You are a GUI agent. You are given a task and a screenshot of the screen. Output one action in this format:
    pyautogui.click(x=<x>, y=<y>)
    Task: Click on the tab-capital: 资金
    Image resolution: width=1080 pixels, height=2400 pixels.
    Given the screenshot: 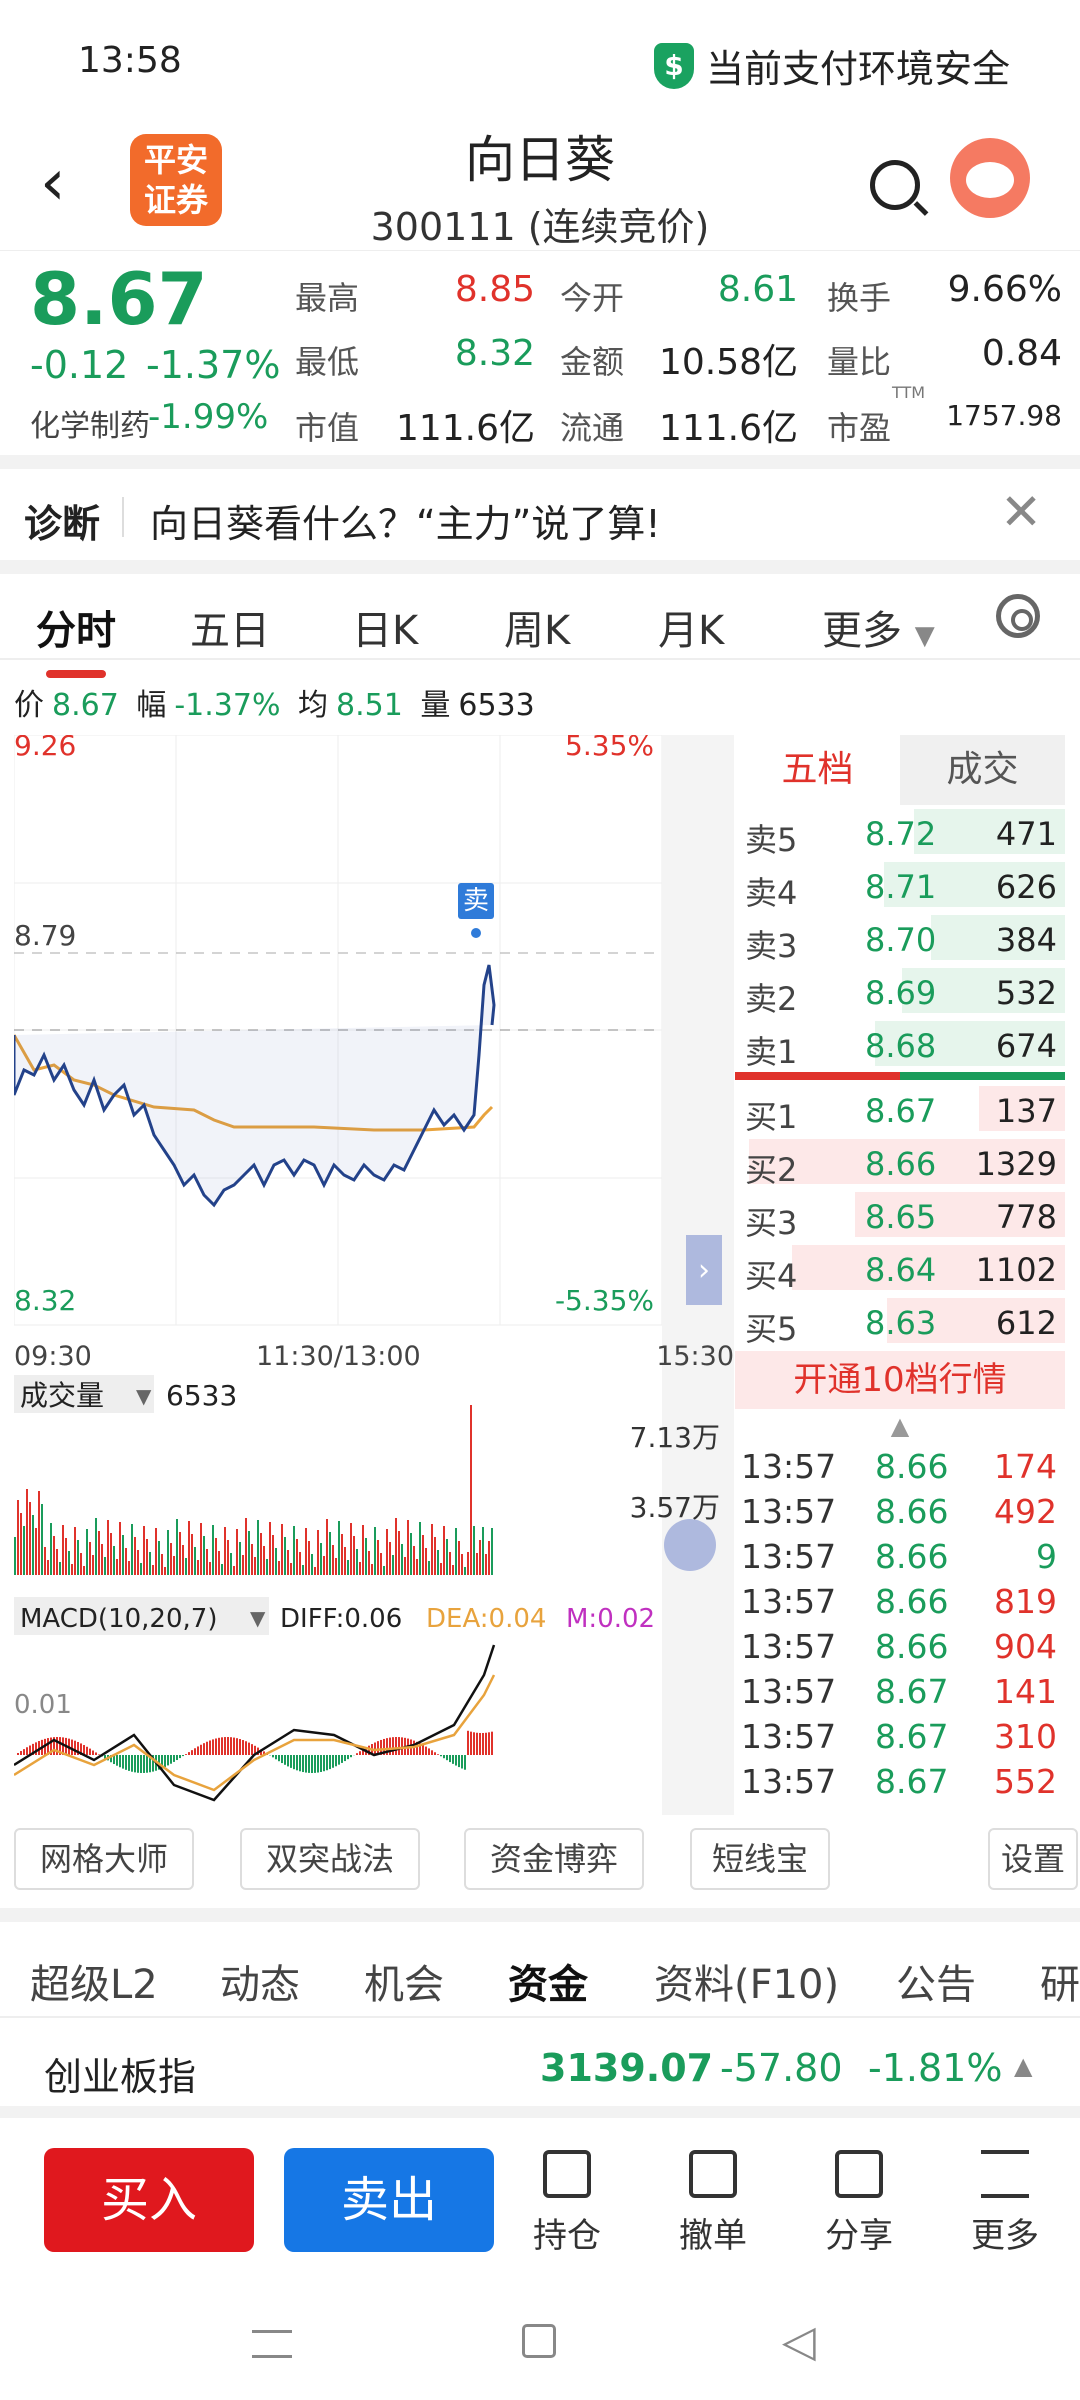 What is the action you would take?
    pyautogui.click(x=548, y=1981)
    